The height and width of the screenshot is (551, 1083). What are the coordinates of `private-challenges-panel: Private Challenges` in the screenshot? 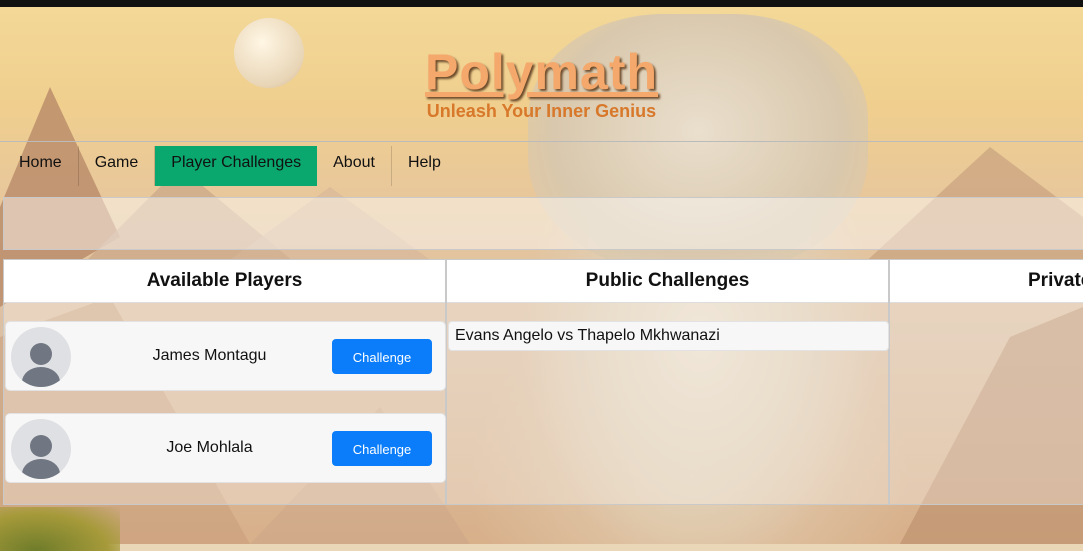 It's located at (986, 382).